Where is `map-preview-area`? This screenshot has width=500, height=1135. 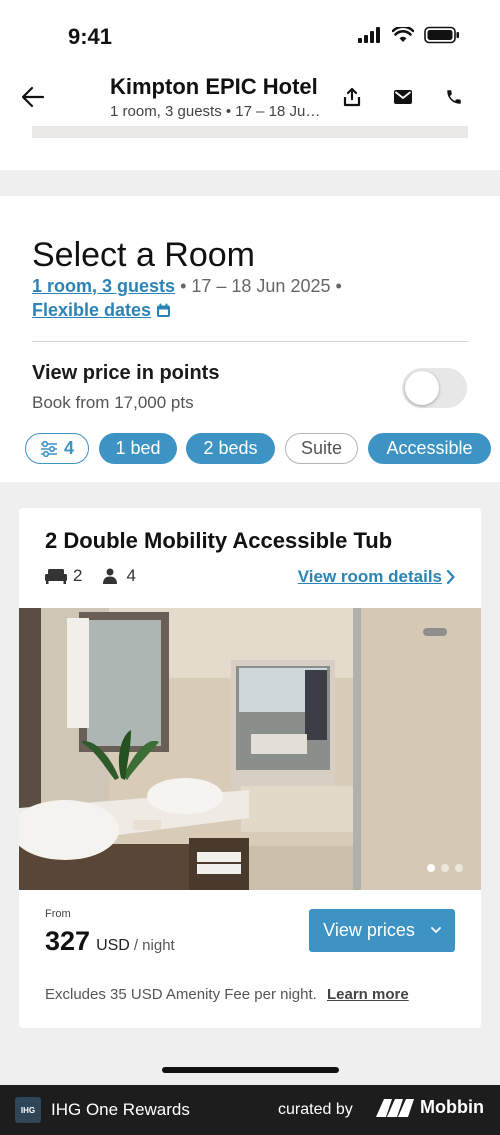
map-preview-area is located at coordinates (250, 148).